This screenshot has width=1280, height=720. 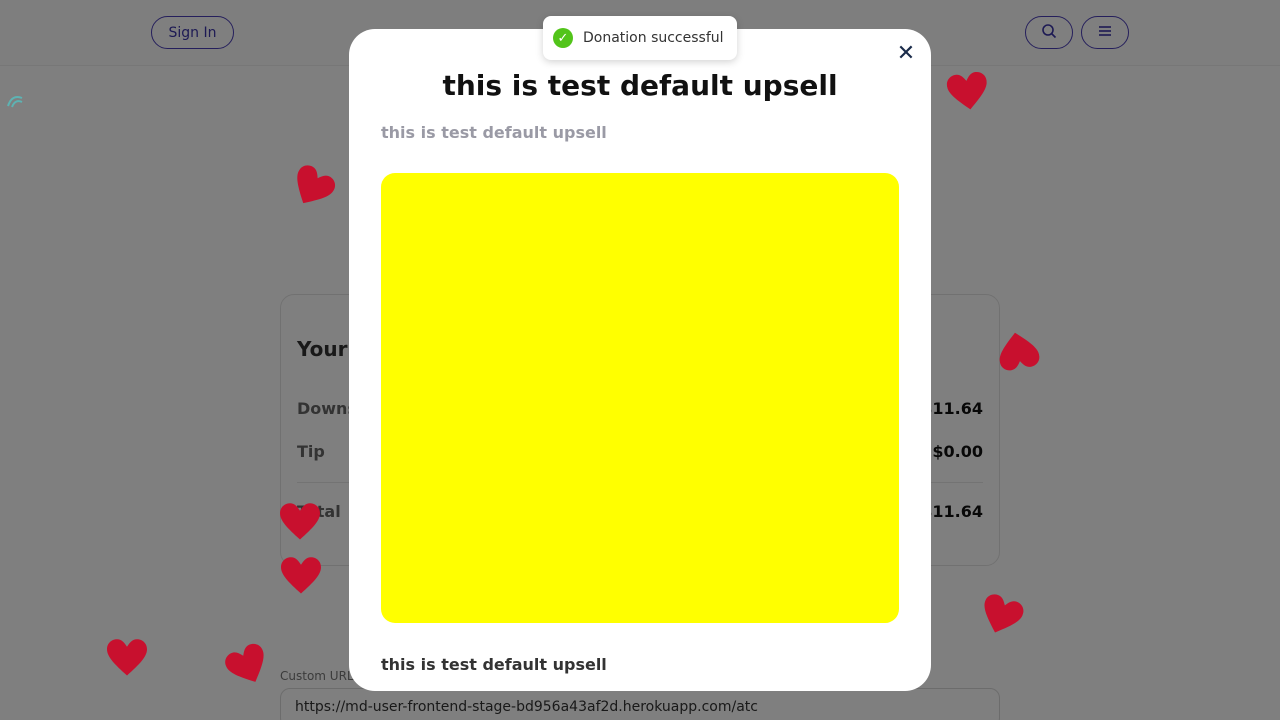 I want to click on toast-message: Donation successful, so click(x=653, y=38).